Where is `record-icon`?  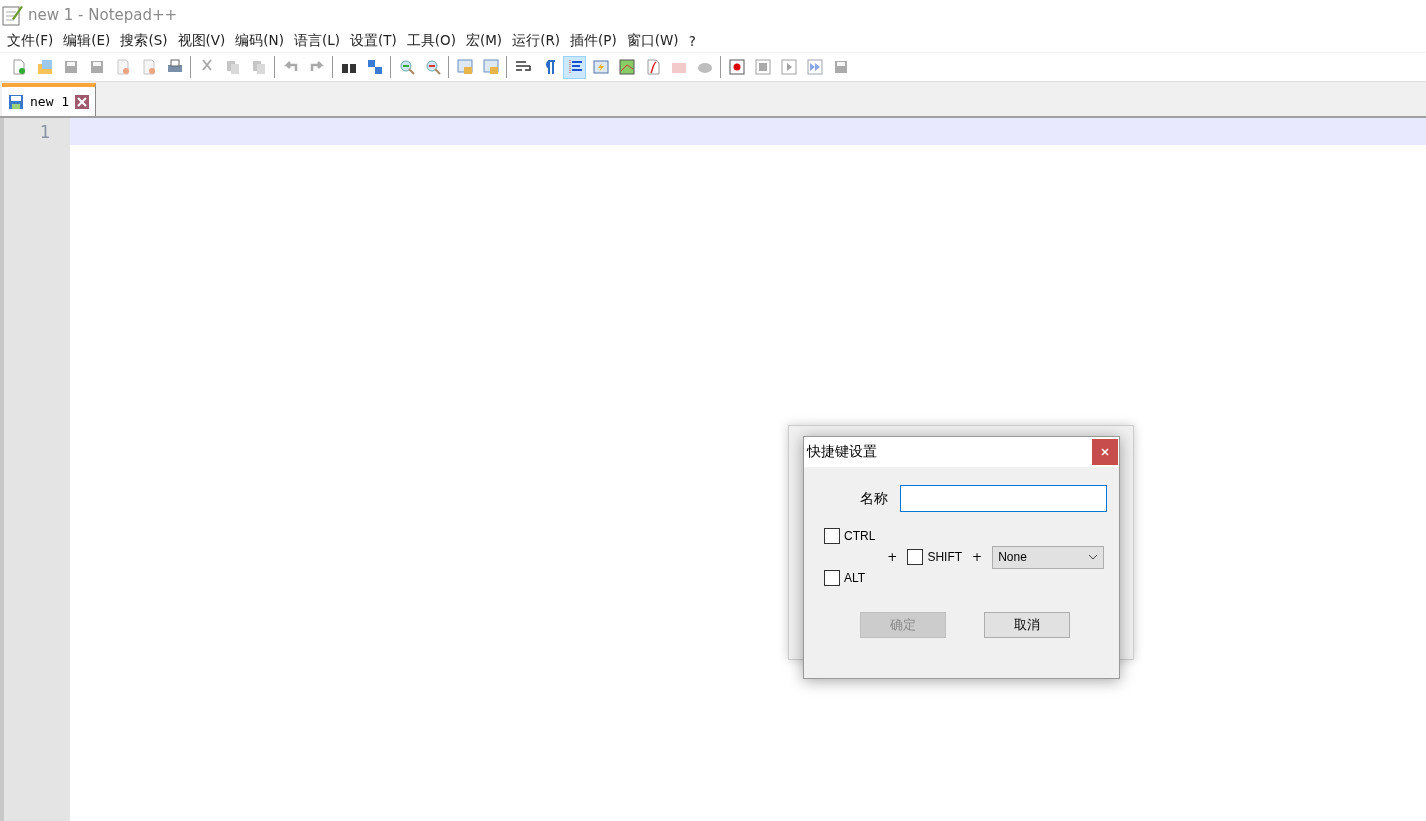
record-icon is located at coordinates (736, 67).